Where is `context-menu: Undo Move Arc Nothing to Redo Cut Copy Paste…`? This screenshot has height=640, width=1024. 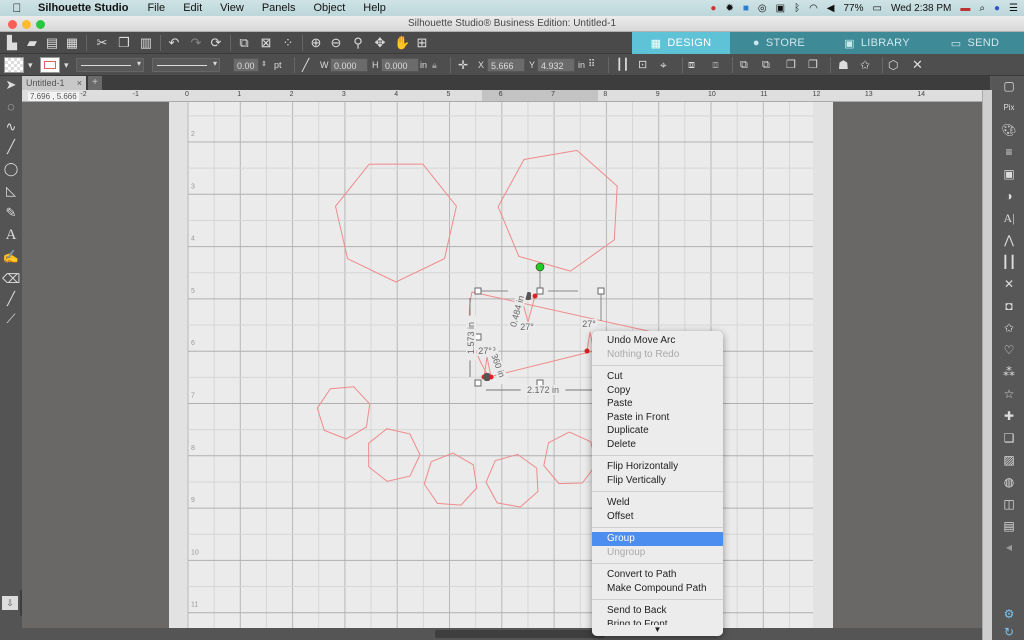
context-menu: Undo Move Arc Nothing to Redo Cut Copy Paste… is located at coordinates (657, 483).